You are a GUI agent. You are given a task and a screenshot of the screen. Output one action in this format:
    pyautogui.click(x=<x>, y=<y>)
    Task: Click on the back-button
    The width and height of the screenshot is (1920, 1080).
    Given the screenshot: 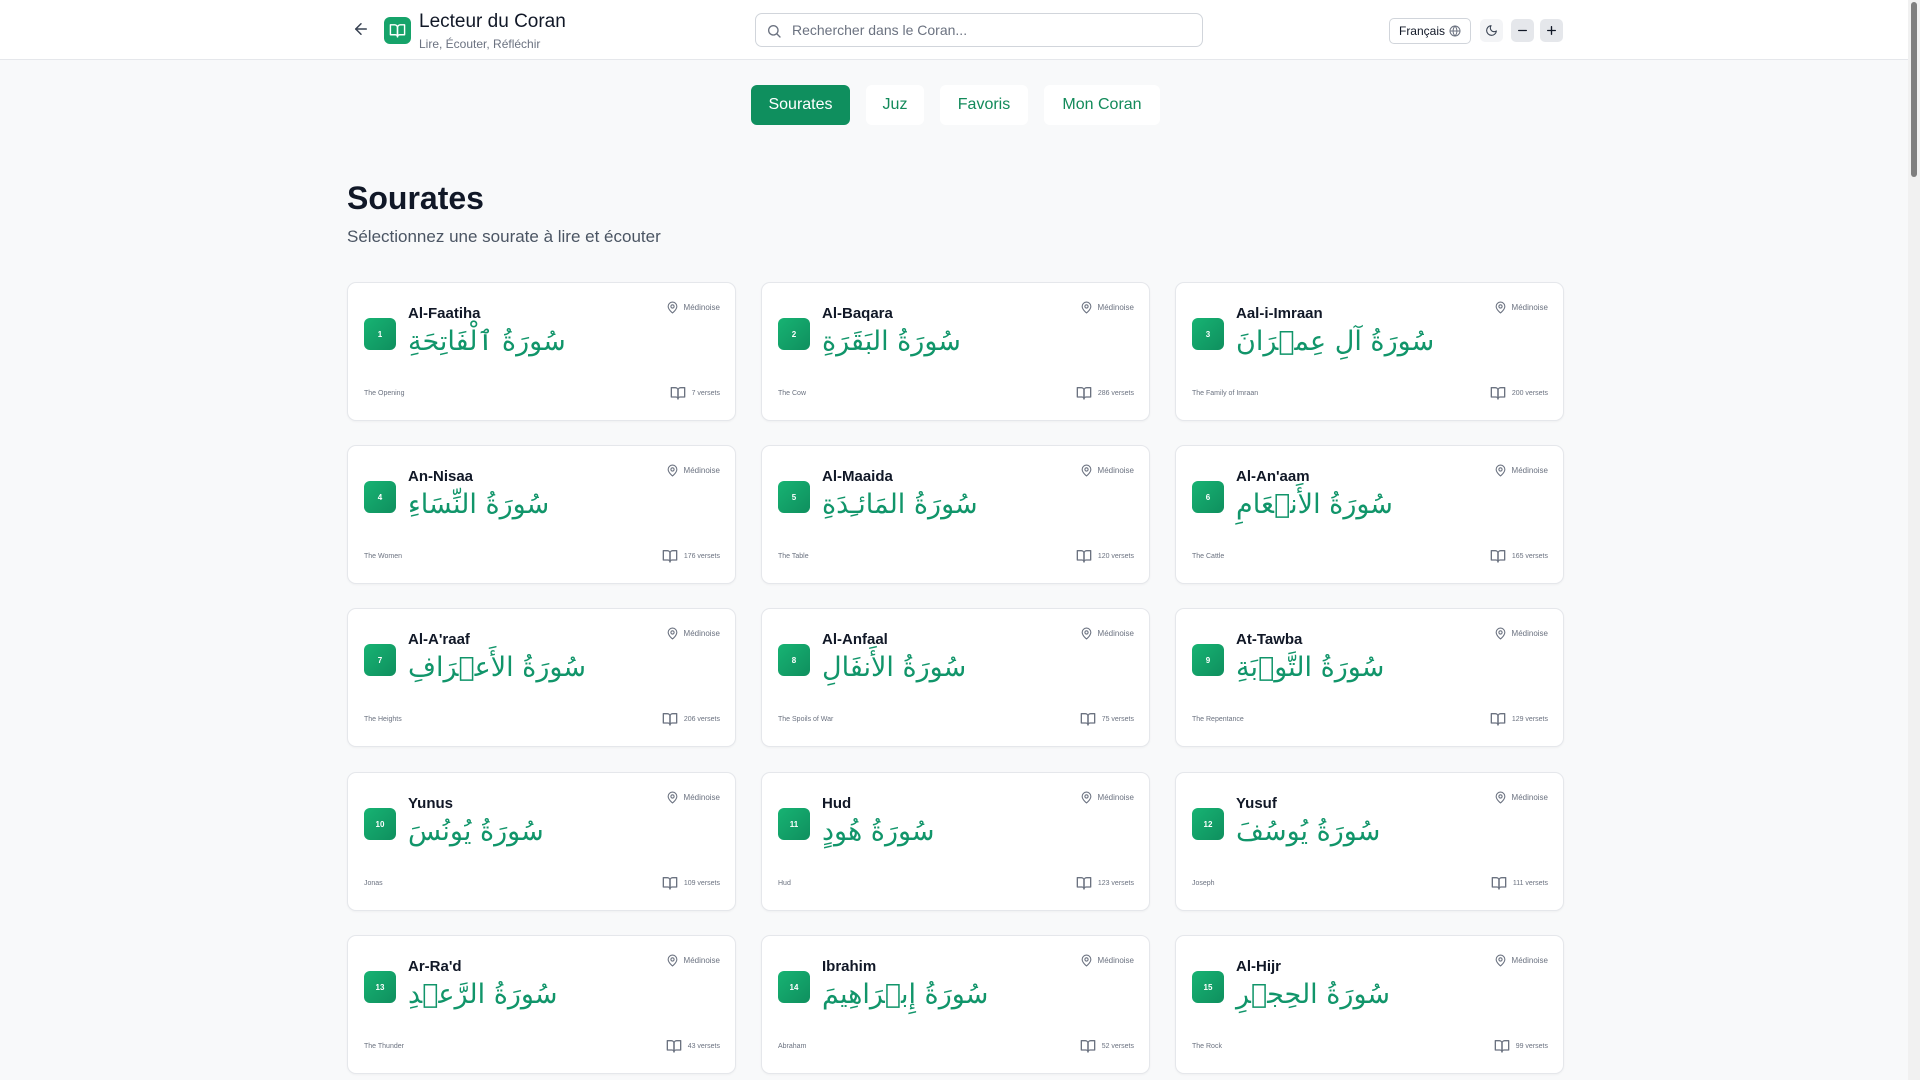 What is the action you would take?
    pyautogui.click(x=361, y=29)
    